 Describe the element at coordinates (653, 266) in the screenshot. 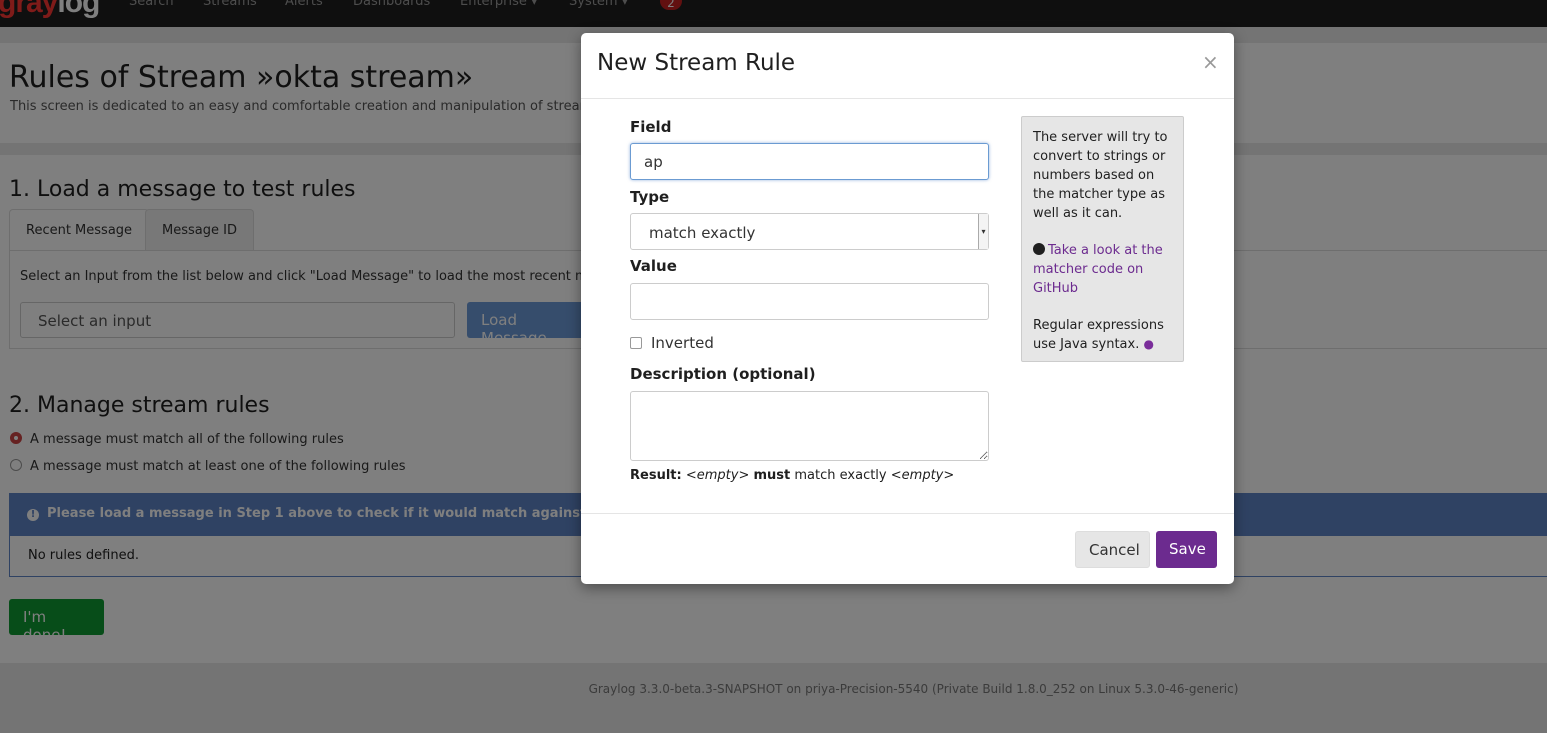

I see `value-label: Value` at that location.